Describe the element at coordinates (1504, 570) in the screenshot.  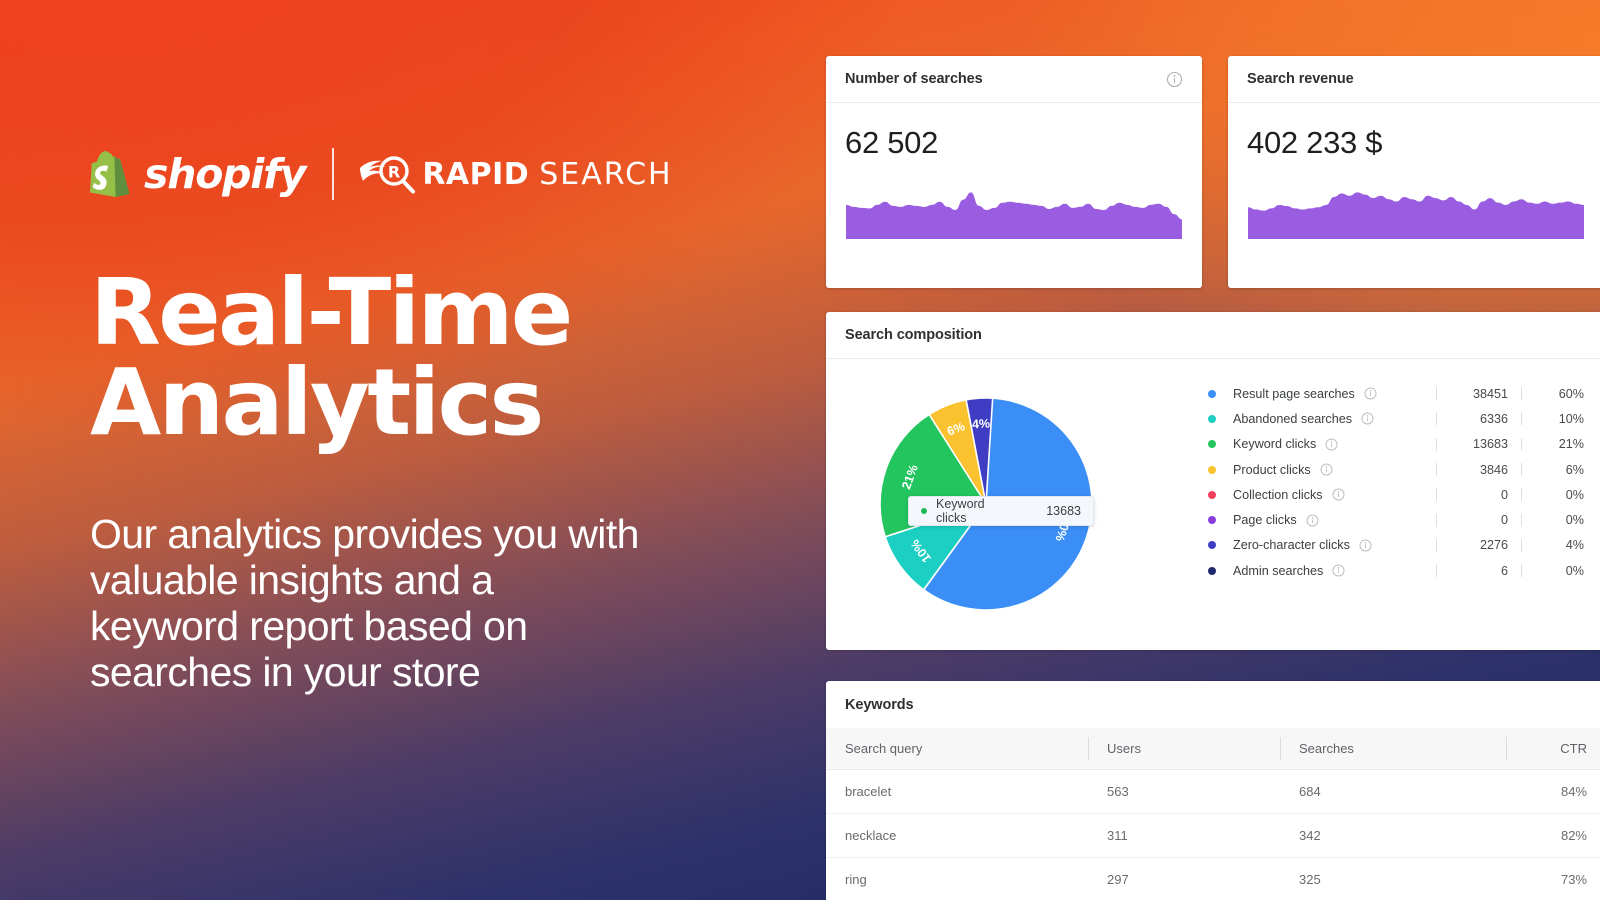
I see `legend-count: 6` at that location.